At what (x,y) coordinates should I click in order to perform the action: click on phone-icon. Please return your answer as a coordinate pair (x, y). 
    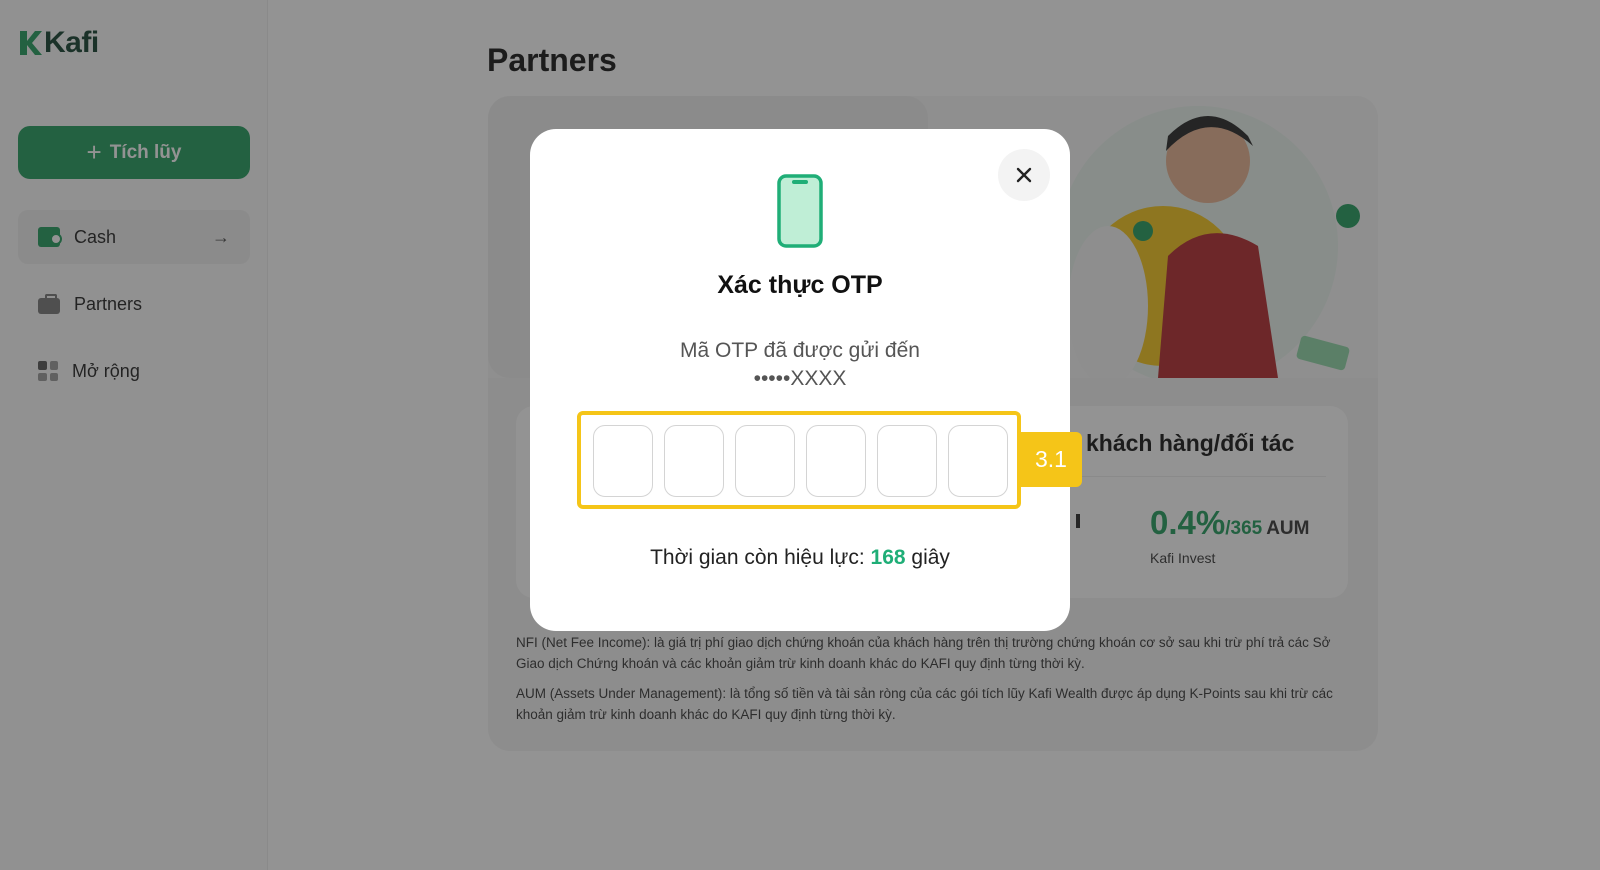
    Looking at the image, I should click on (800, 211).